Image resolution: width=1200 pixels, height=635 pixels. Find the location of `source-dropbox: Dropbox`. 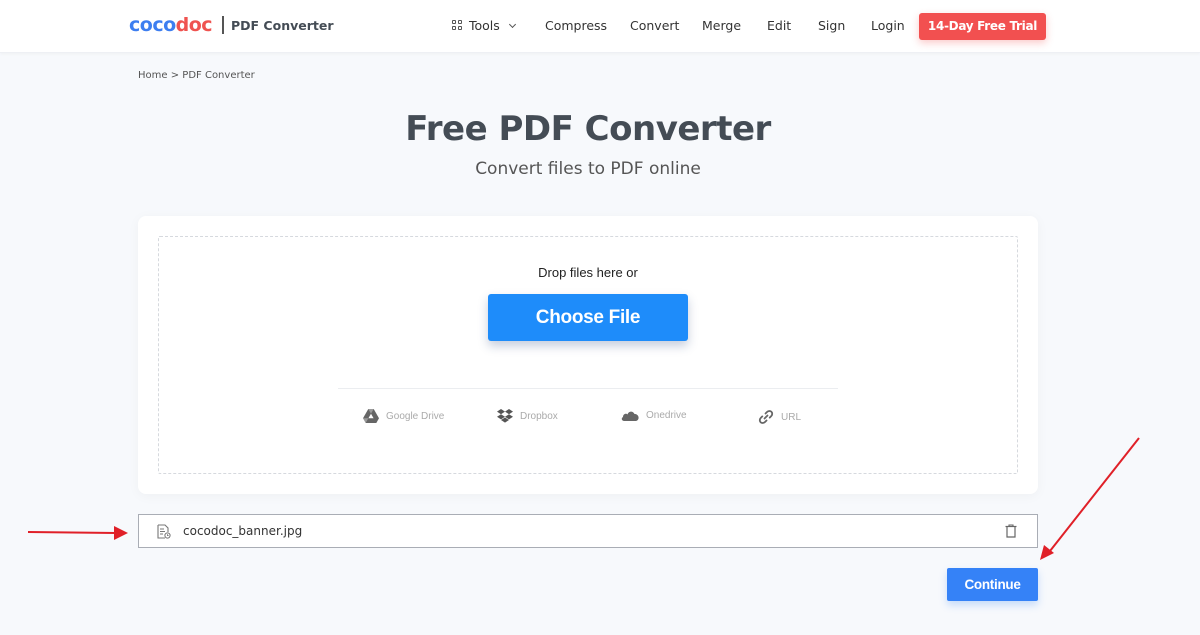

source-dropbox: Dropbox is located at coordinates (527, 416).